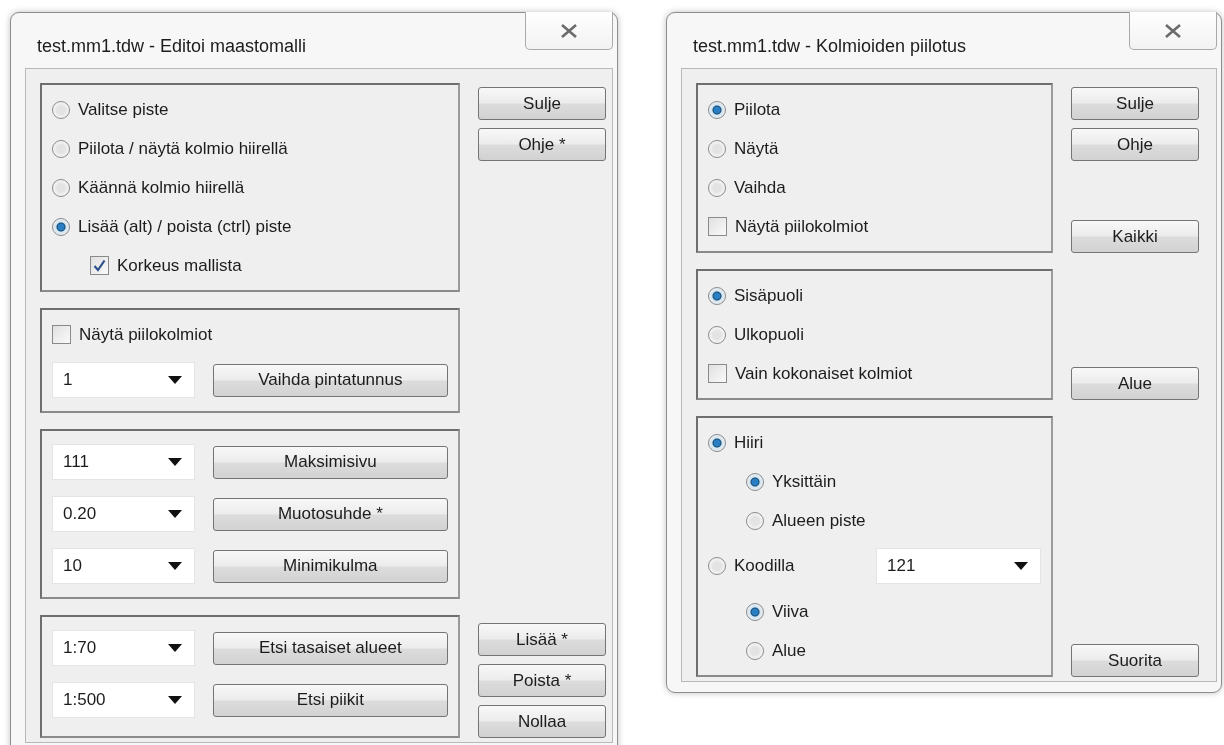  What do you see at coordinates (330, 566) in the screenshot?
I see `action-button: Minimikulma` at bounding box center [330, 566].